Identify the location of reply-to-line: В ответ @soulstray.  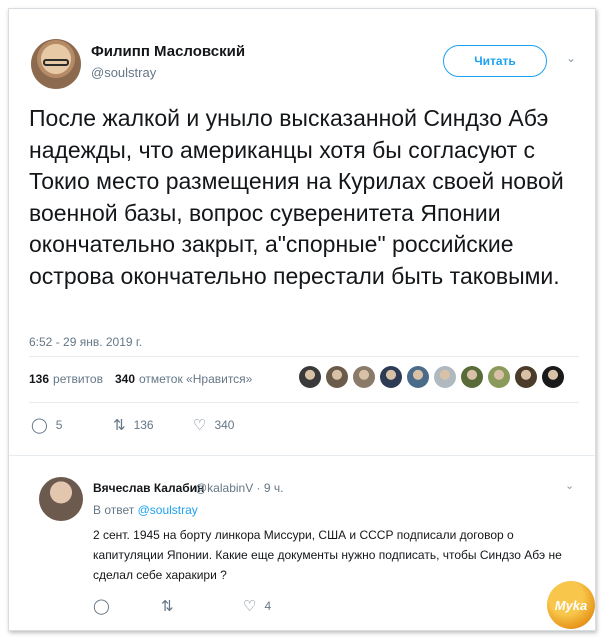
(145, 510).